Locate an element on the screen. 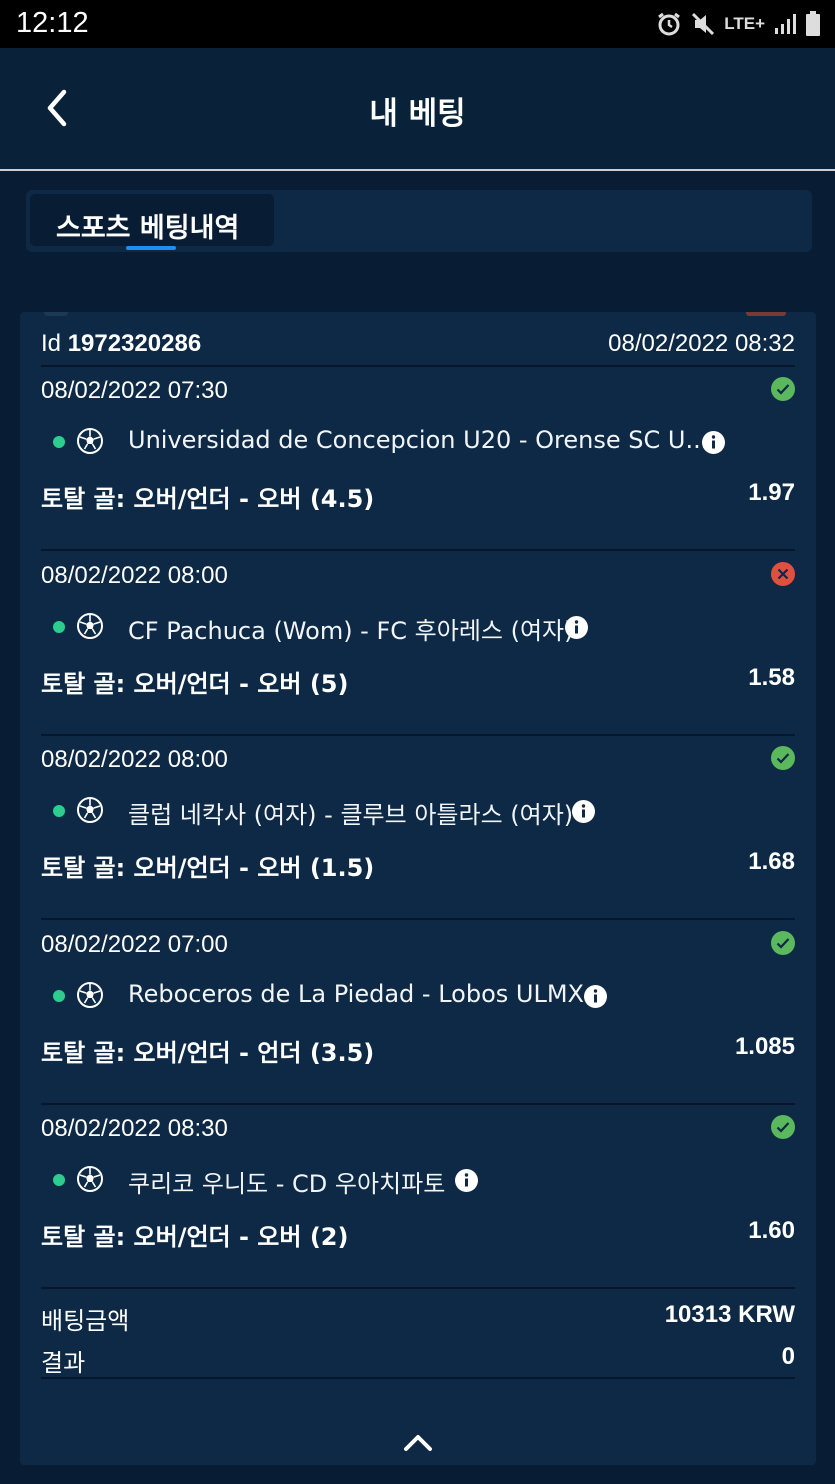 The height and width of the screenshot is (1484, 835). network-label: LTE+ is located at coordinates (744, 23).